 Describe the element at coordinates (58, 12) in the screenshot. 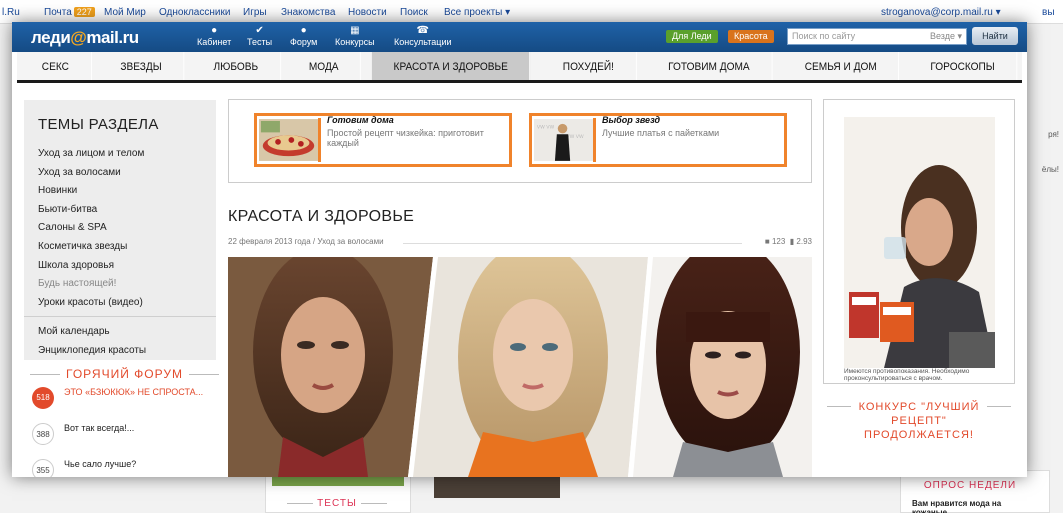

I see `topbar-link-mail-label: Почта` at that location.